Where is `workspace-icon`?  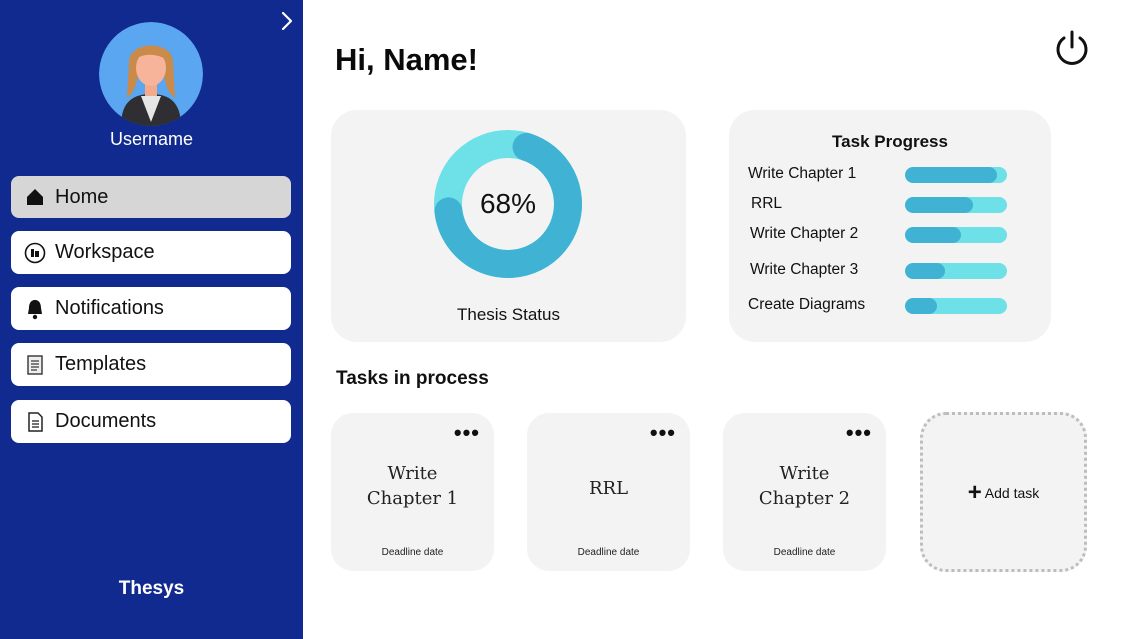
workspace-icon is located at coordinates (35, 253).